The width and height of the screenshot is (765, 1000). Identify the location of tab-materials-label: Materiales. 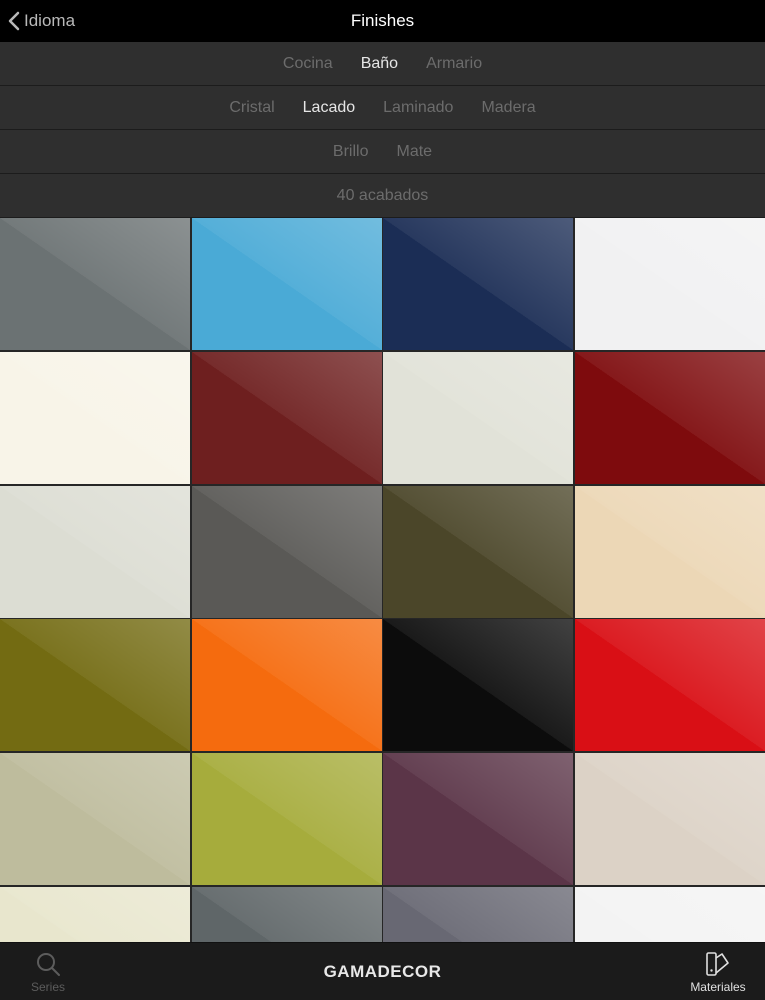
(718, 986).